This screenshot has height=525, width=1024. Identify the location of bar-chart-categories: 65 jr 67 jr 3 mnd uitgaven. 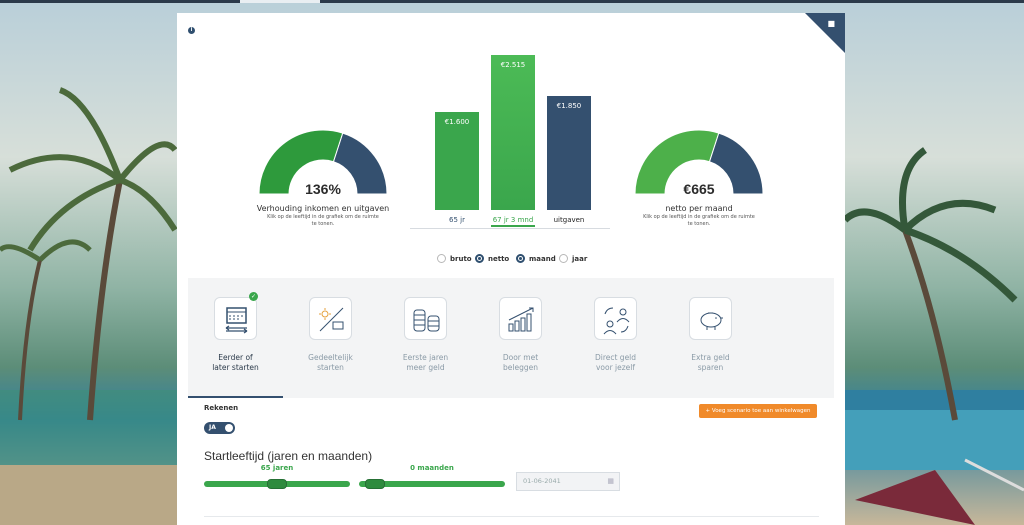
(513, 222).